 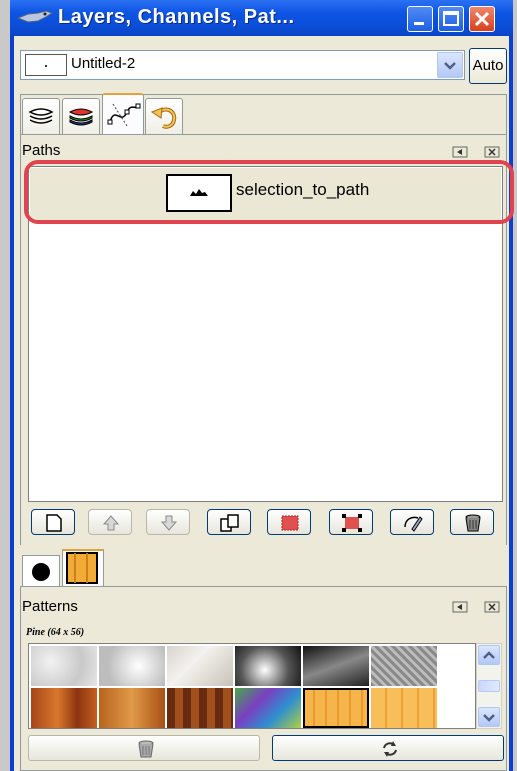 I want to click on image-thumbnail, so click(x=46, y=65).